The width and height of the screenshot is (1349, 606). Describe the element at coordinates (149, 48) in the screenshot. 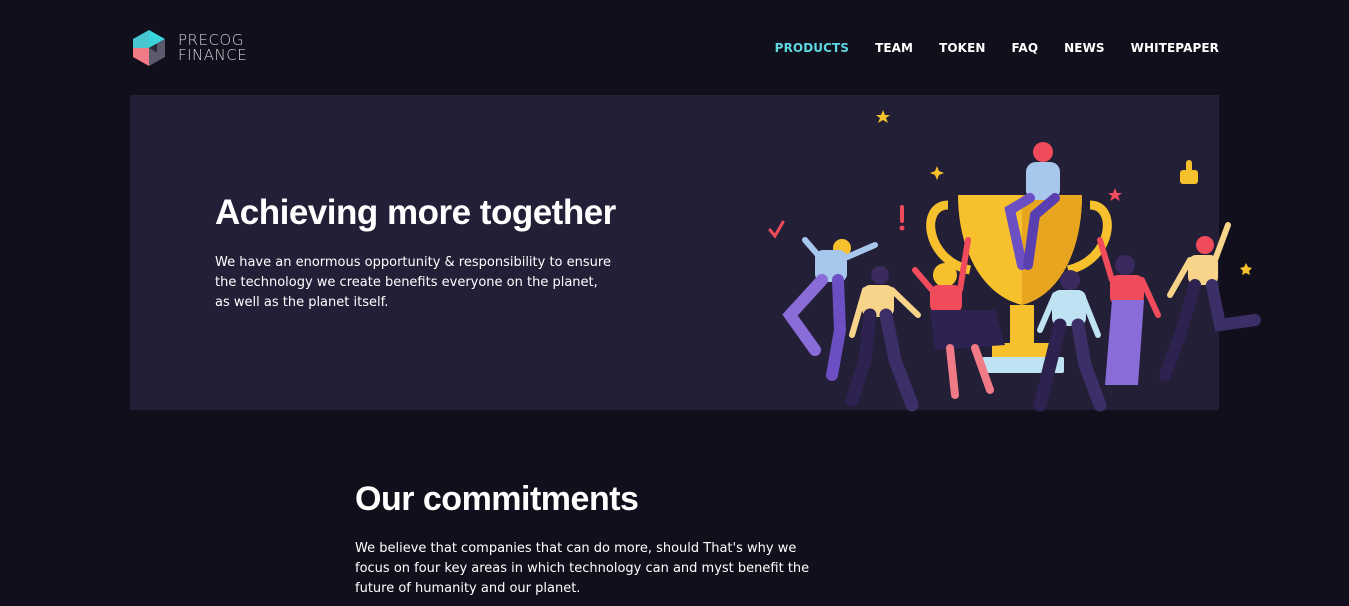

I see `logo-icon` at that location.